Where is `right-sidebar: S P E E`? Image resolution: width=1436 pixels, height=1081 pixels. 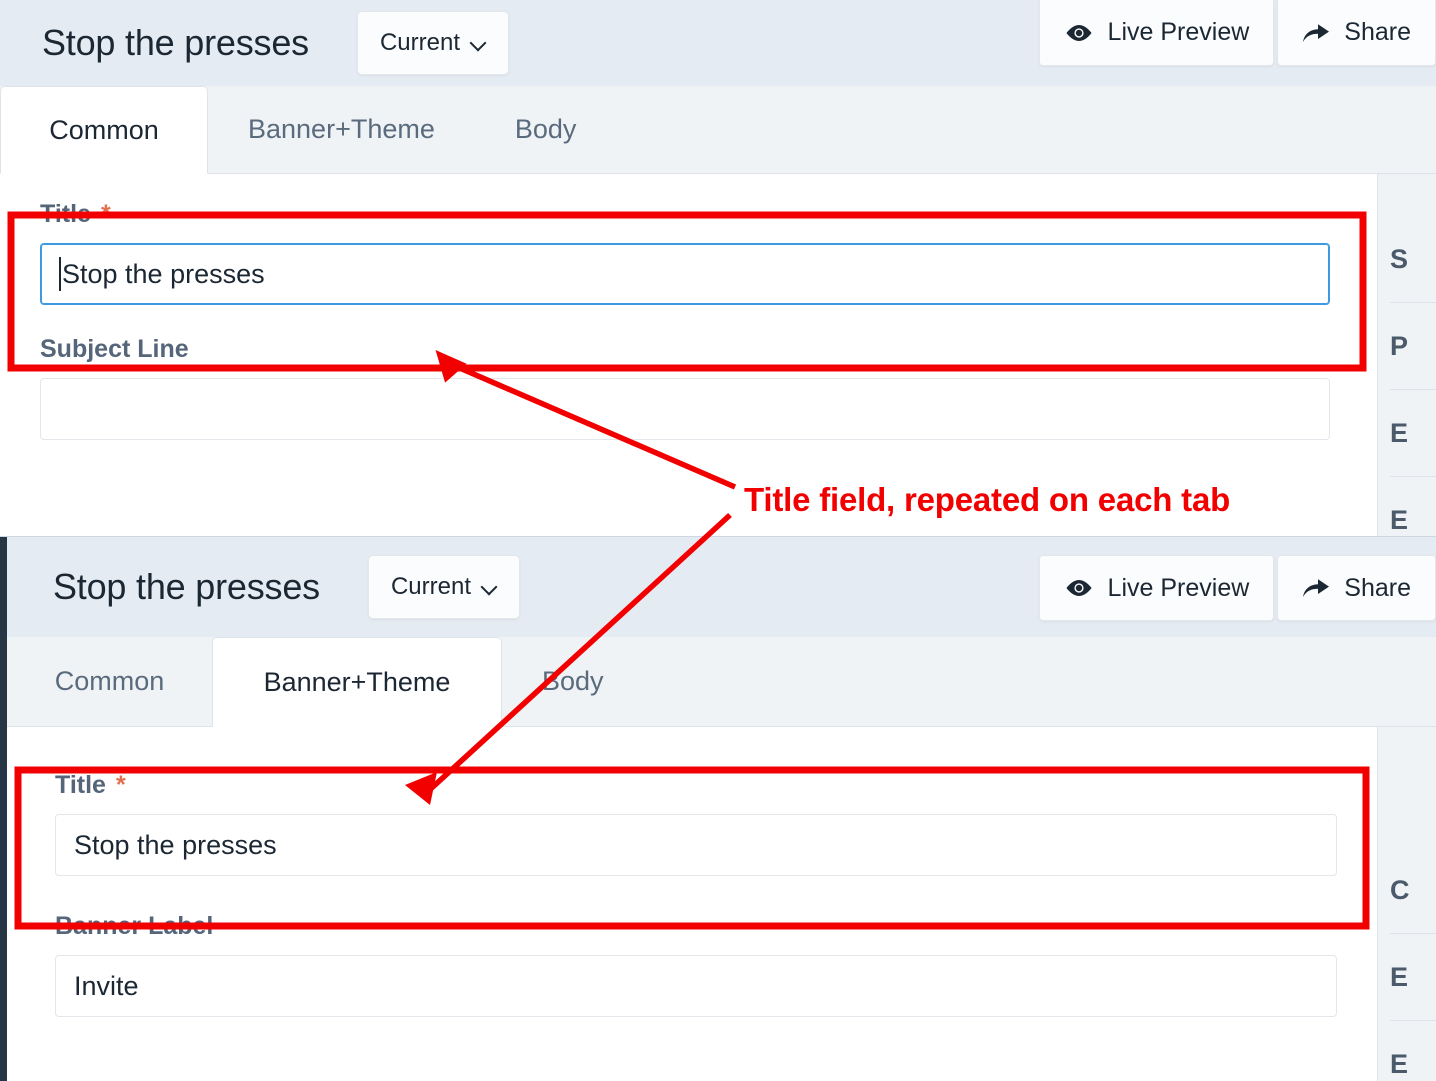 right-sidebar: S P E E is located at coordinates (1407, 355).